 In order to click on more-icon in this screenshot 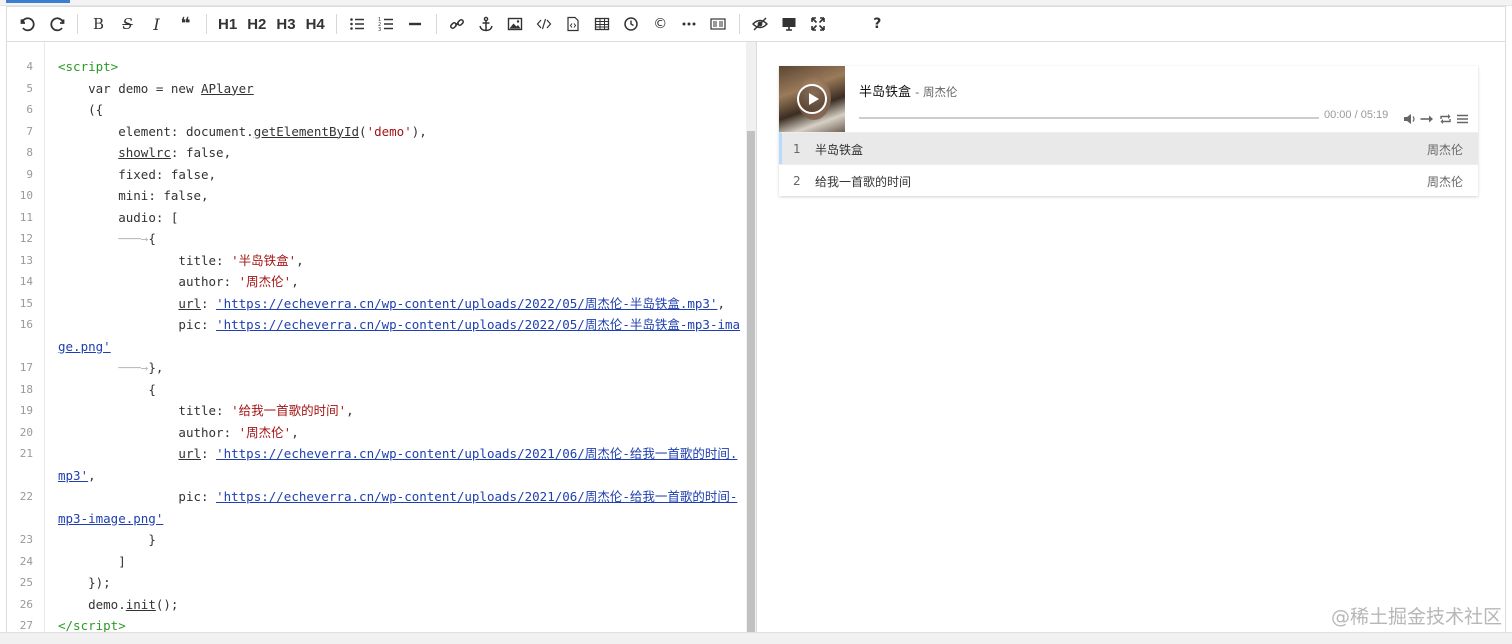, I will do `click(689, 24)`.